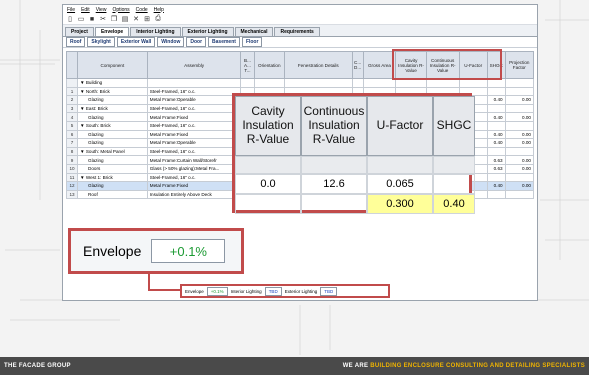  I want to click on component-cell: ▼ West 1: Brick, so click(112, 177).